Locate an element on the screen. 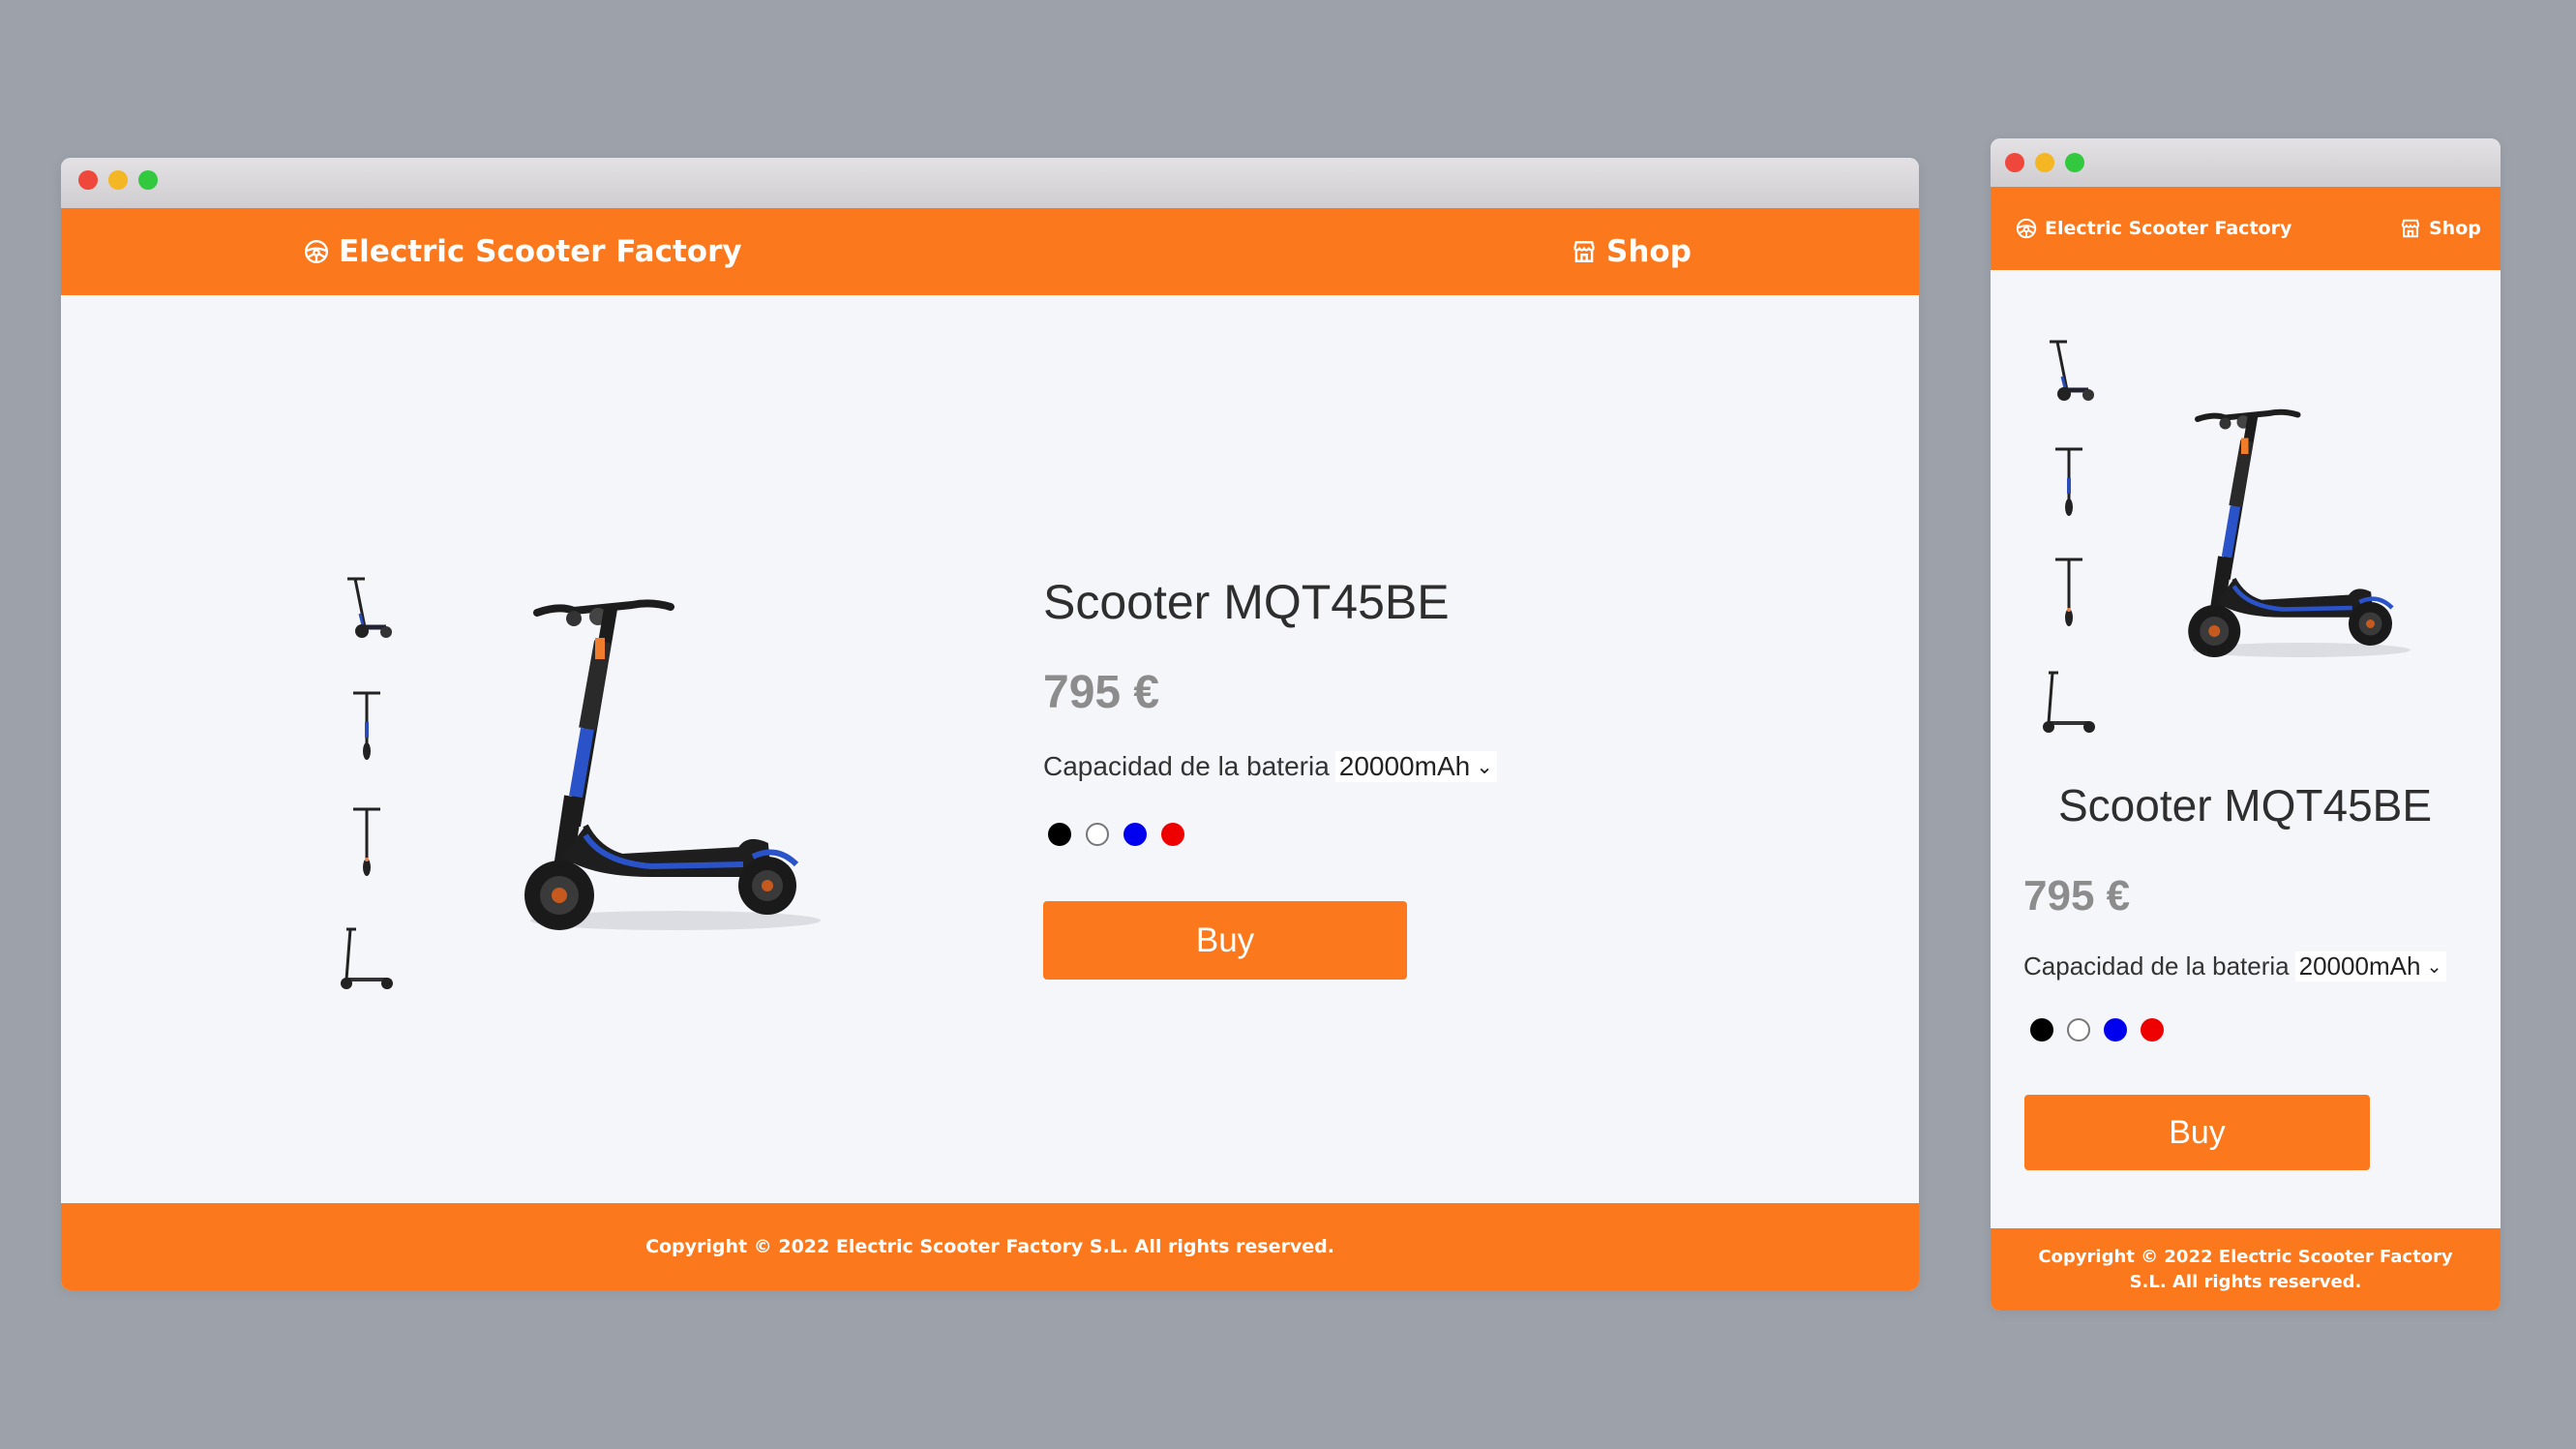 This screenshot has height=1449, width=2576. mobile-color-swatch-black is located at coordinates (2041, 1029).